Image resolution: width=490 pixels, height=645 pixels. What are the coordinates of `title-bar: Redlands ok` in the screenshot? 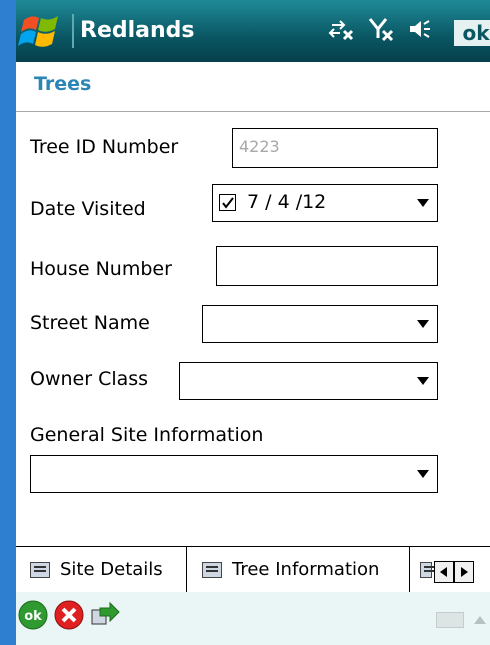 It's located at (253, 31).